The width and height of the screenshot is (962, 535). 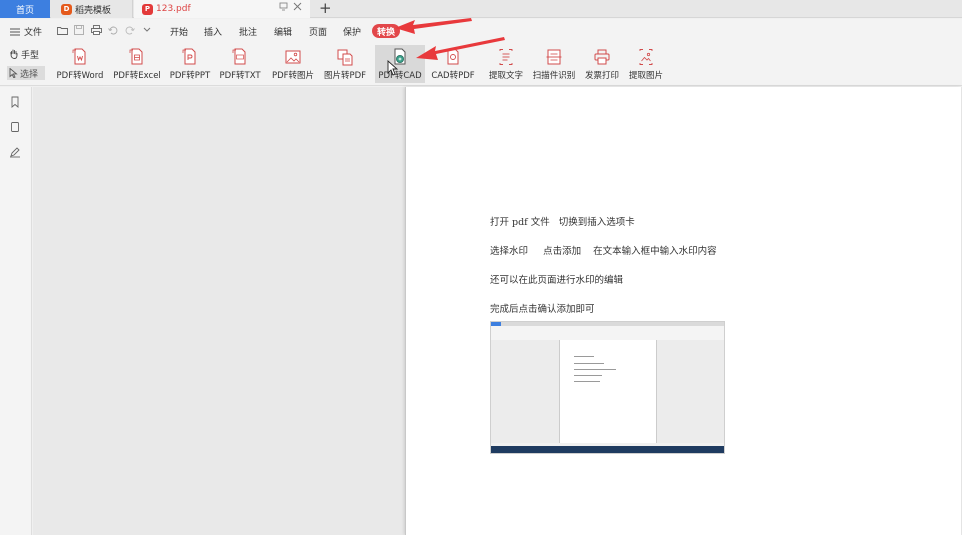 What do you see at coordinates (80, 76) in the screenshot?
I see `pdf-to-word-label: PDF转Word` at bounding box center [80, 76].